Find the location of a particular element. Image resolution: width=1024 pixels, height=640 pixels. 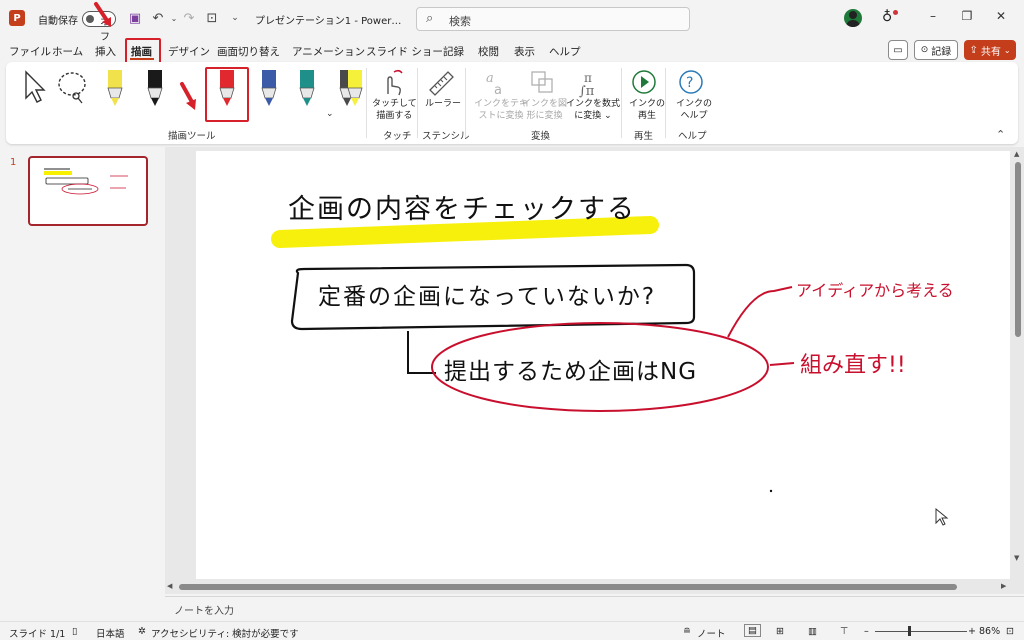

slide-sorter-icon: ⊞ is located at coordinates (780, 631).